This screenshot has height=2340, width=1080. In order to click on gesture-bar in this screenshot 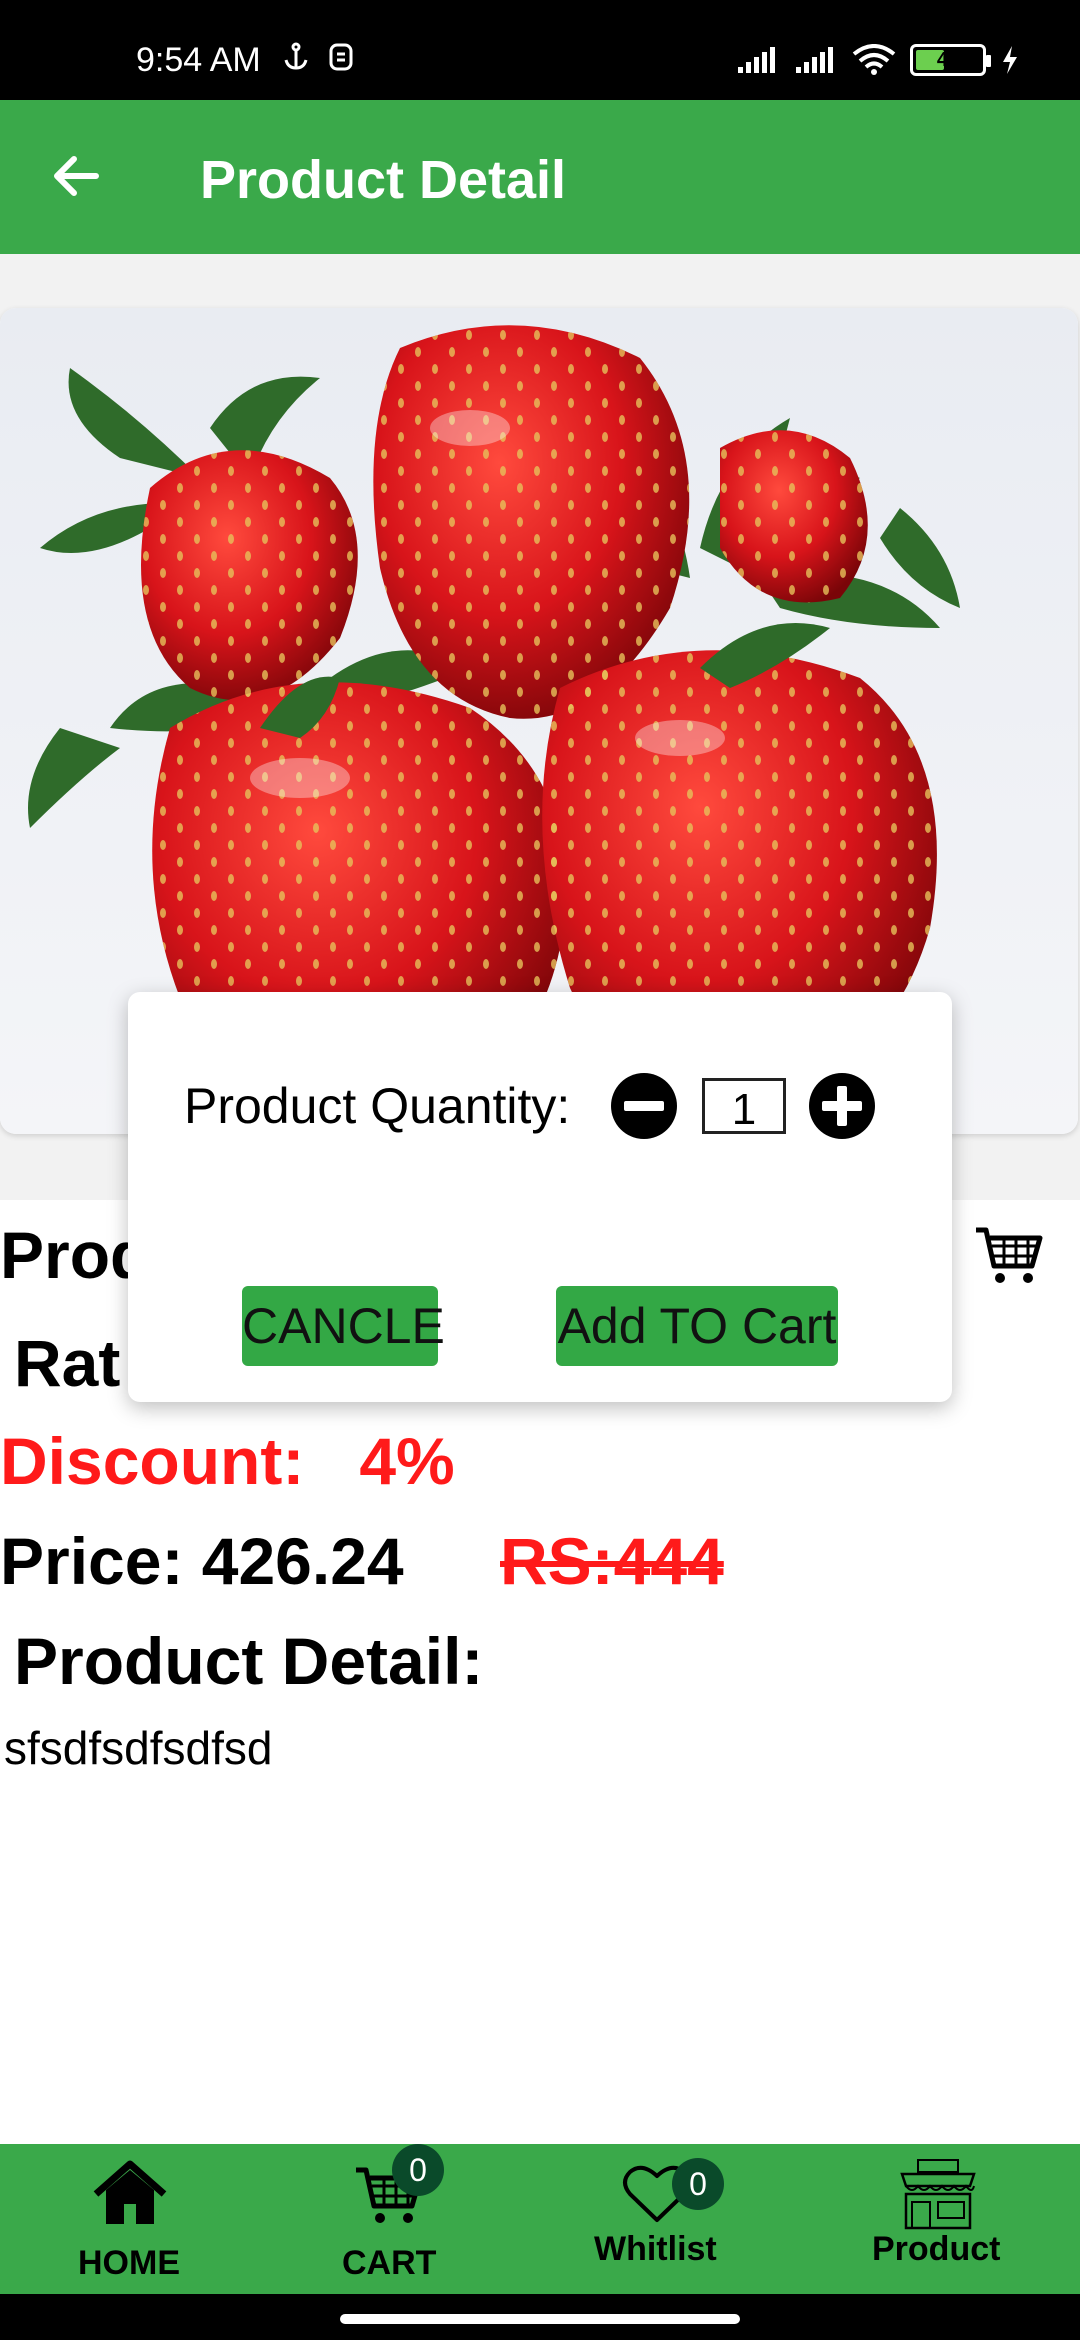, I will do `click(540, 2317)`.